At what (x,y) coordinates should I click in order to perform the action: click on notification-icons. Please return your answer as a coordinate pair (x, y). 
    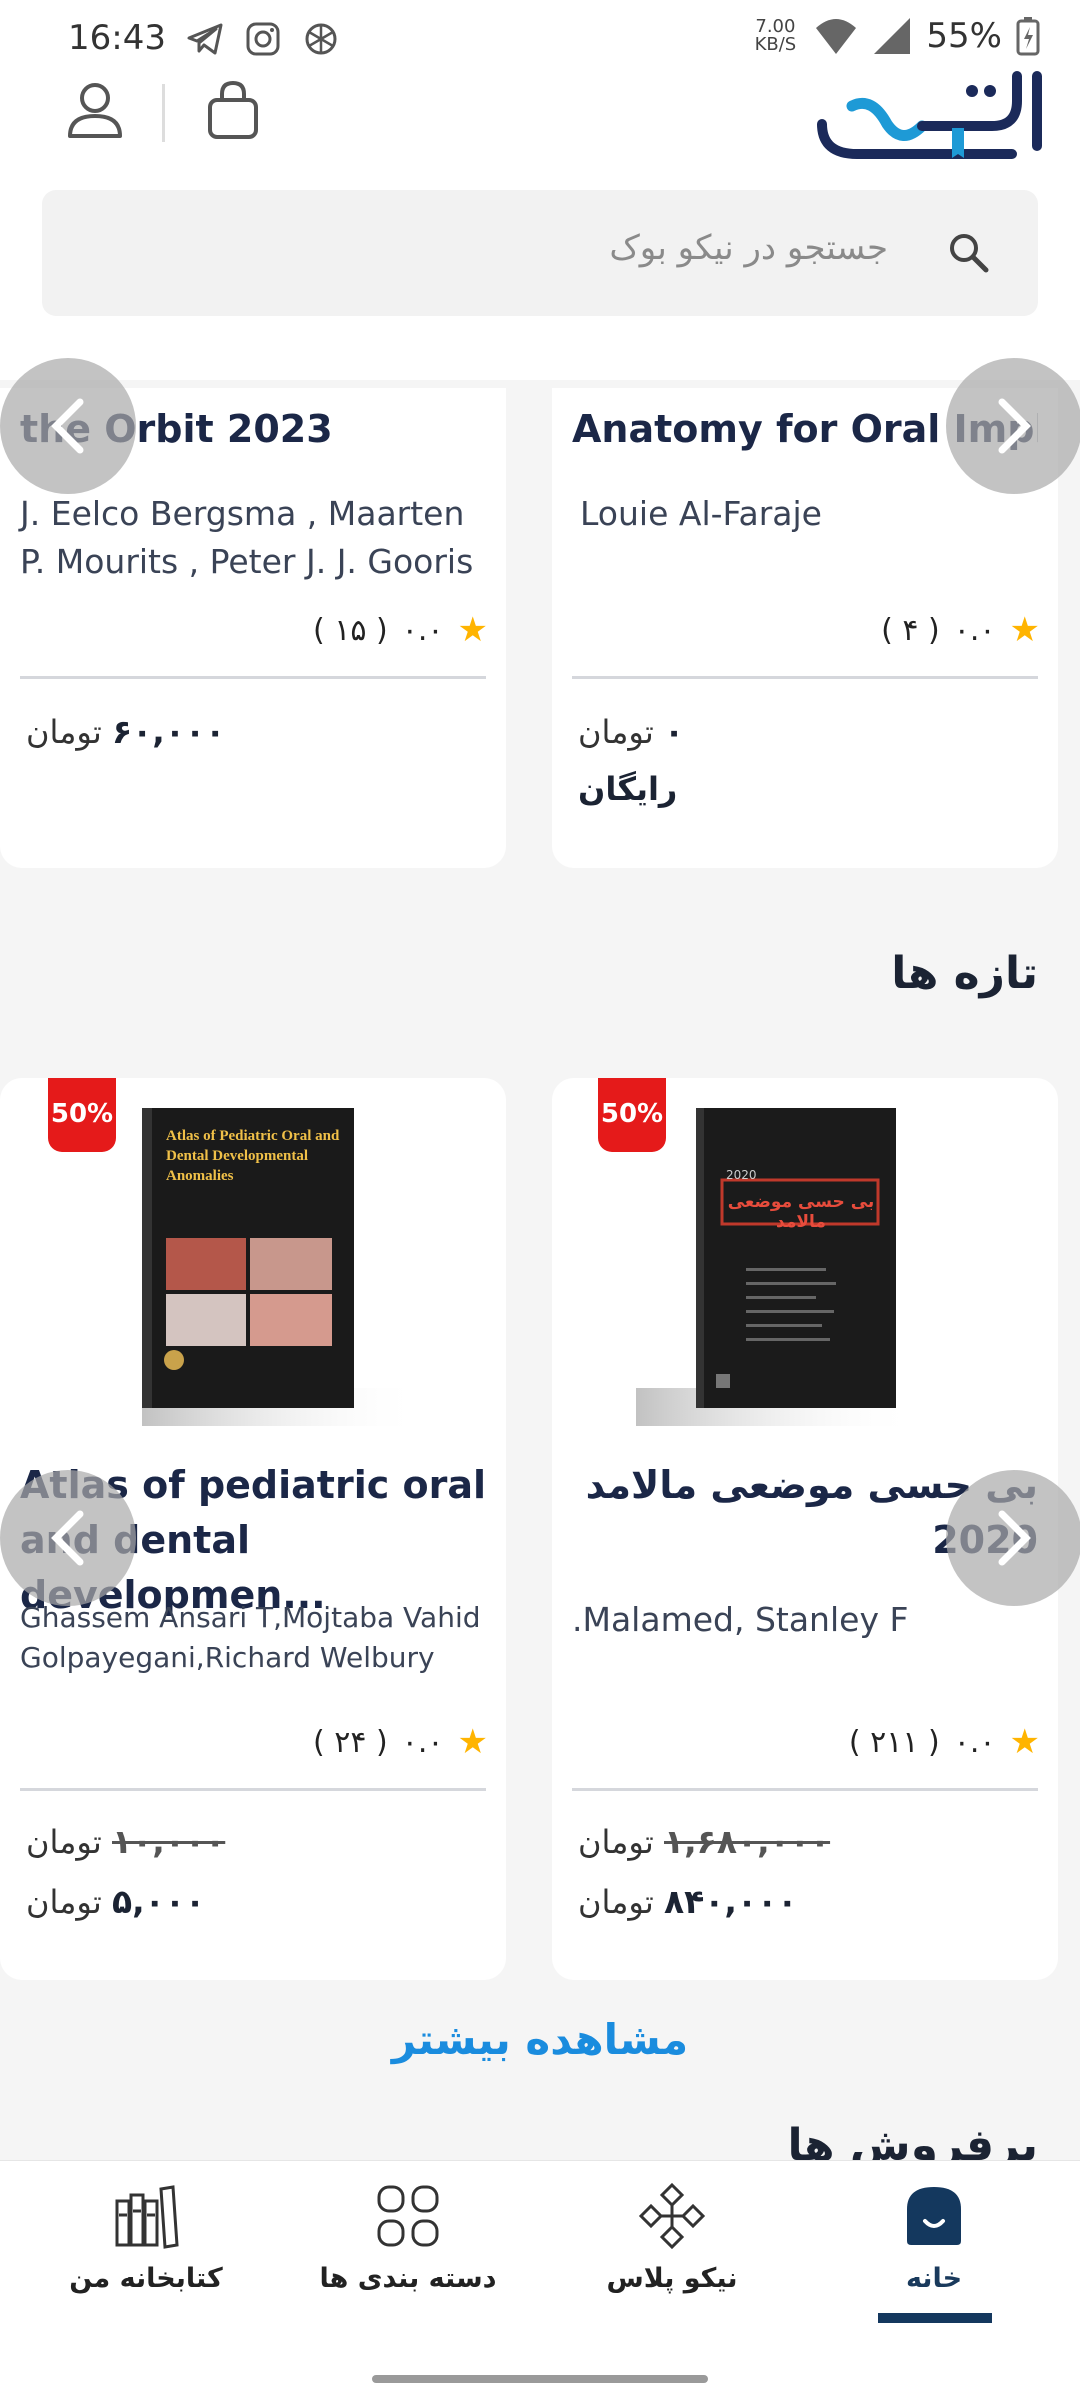
    Looking at the image, I should click on (263, 39).